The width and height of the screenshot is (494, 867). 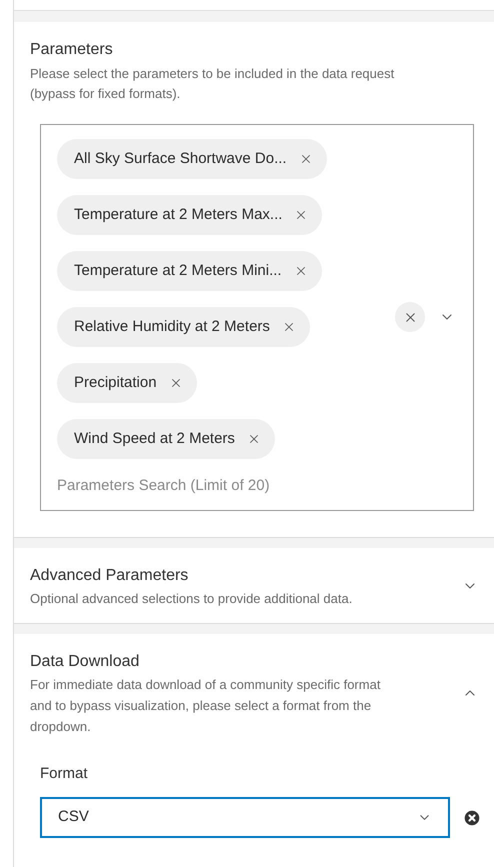 I want to click on accordion-header: Data Download For immediate data download of a community specific format and to bypass visualization, please select a format from the dropdown., so click(x=256, y=693).